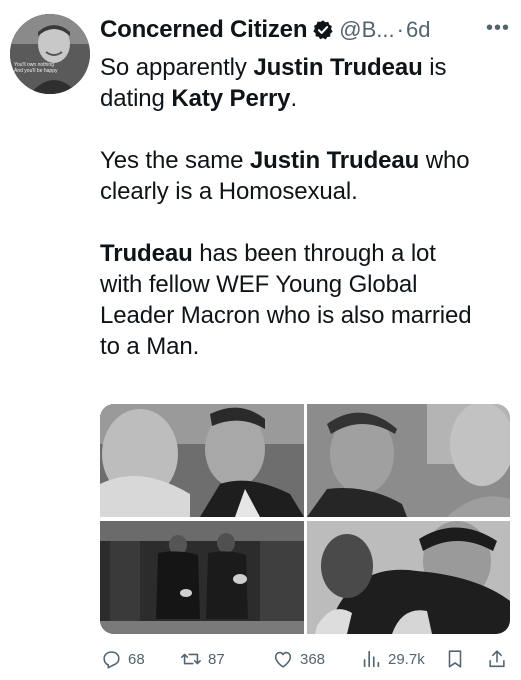 This screenshot has height=680, width=521. Describe the element at coordinates (259, 284) in the screenshot. I see `text-line6: with fellow WEF Young Global` at that location.